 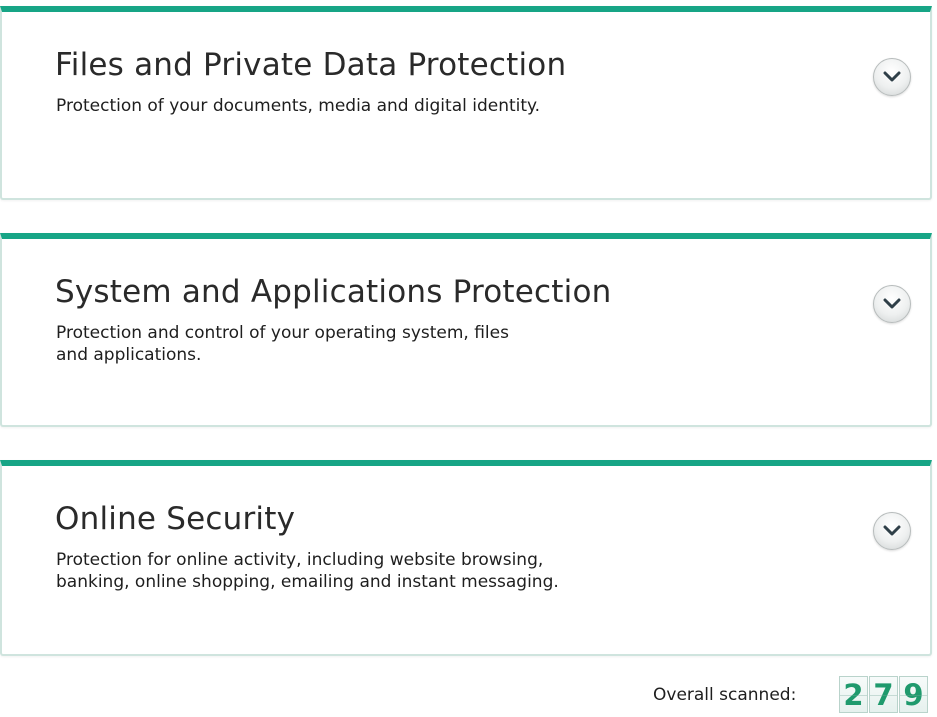 I want to click on overall-scanned-label: Overall scanned:, so click(x=725, y=695).